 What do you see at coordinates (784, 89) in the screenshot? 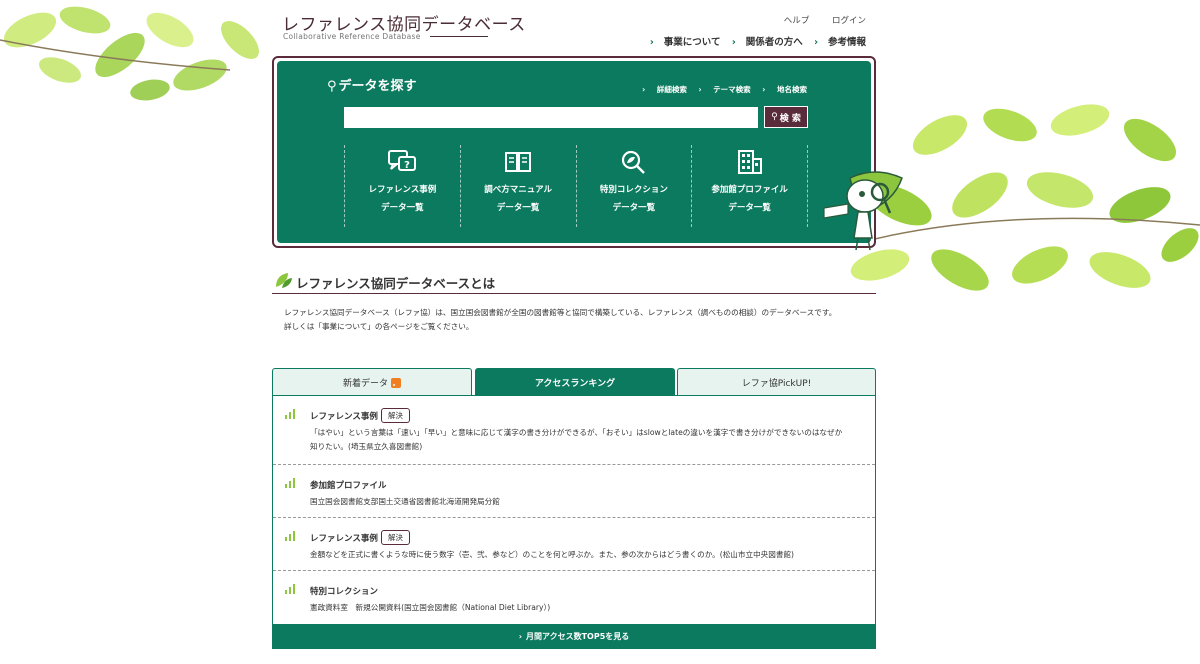
I see `place-search-link: › 地名検索` at bounding box center [784, 89].